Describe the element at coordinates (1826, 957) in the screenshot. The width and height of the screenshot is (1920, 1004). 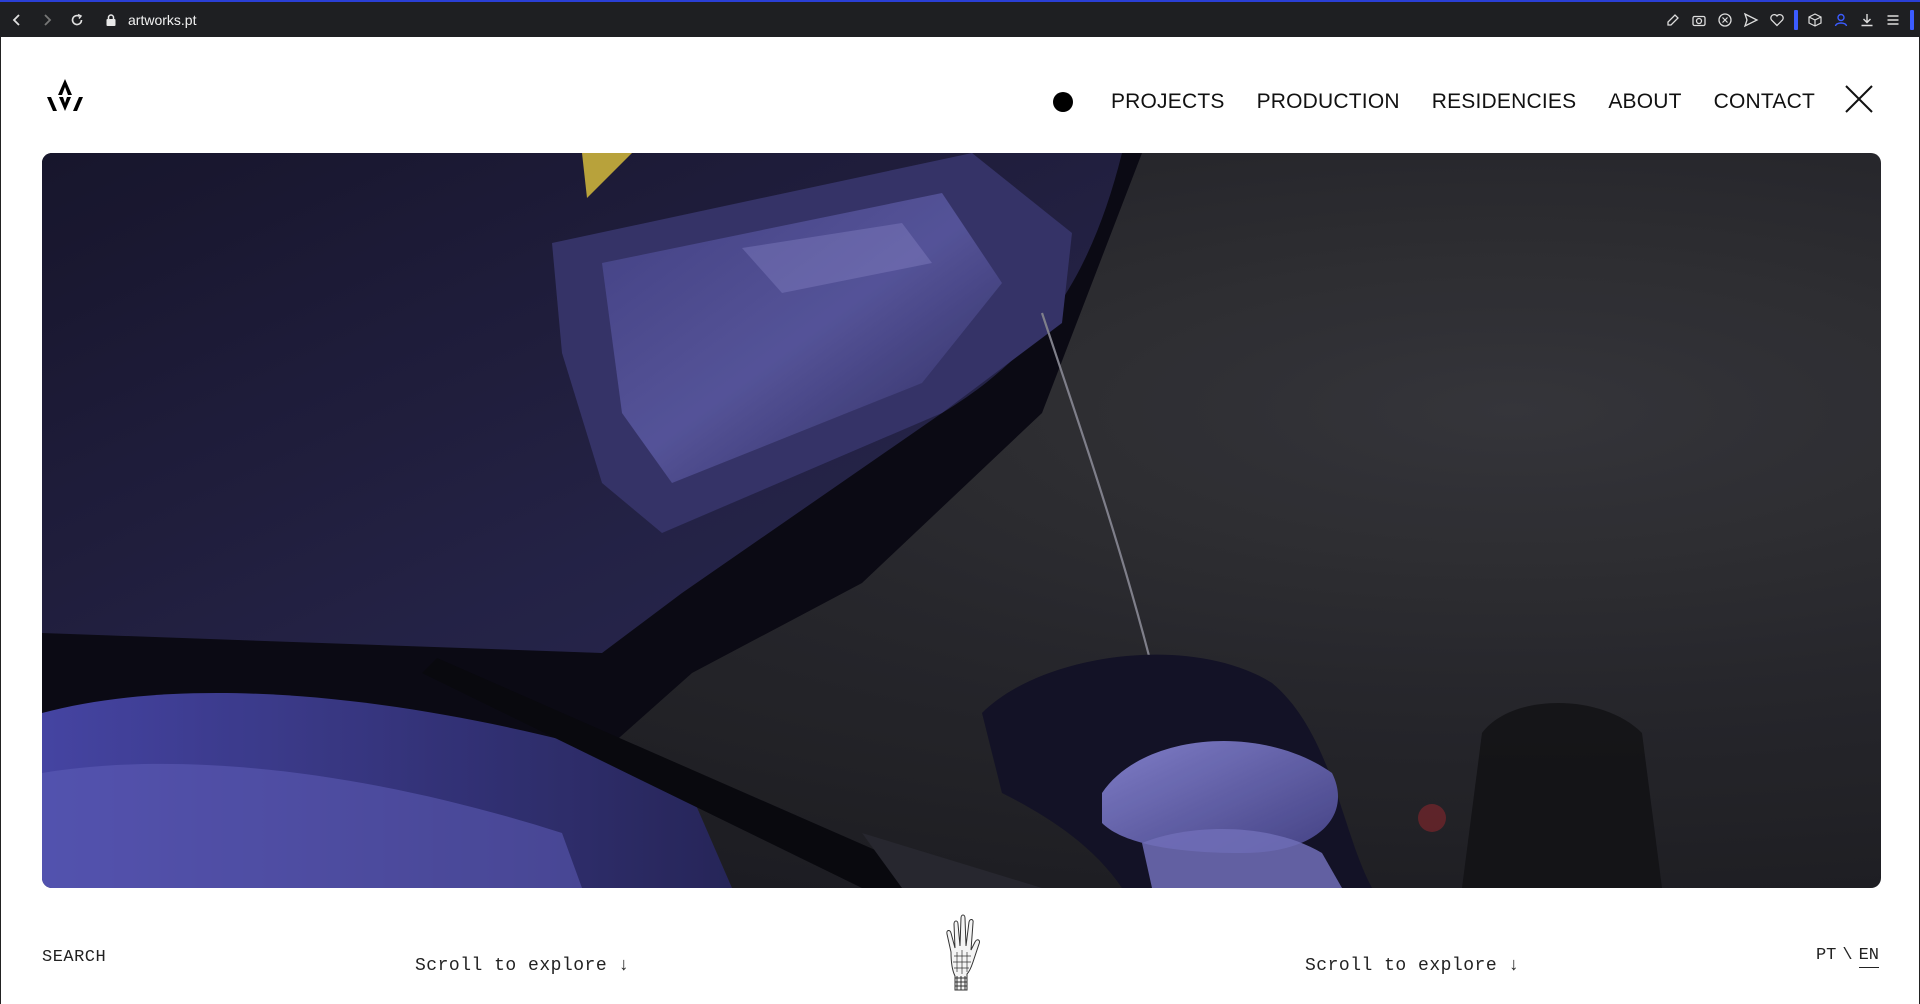
I see `lang-pt: PT` at that location.